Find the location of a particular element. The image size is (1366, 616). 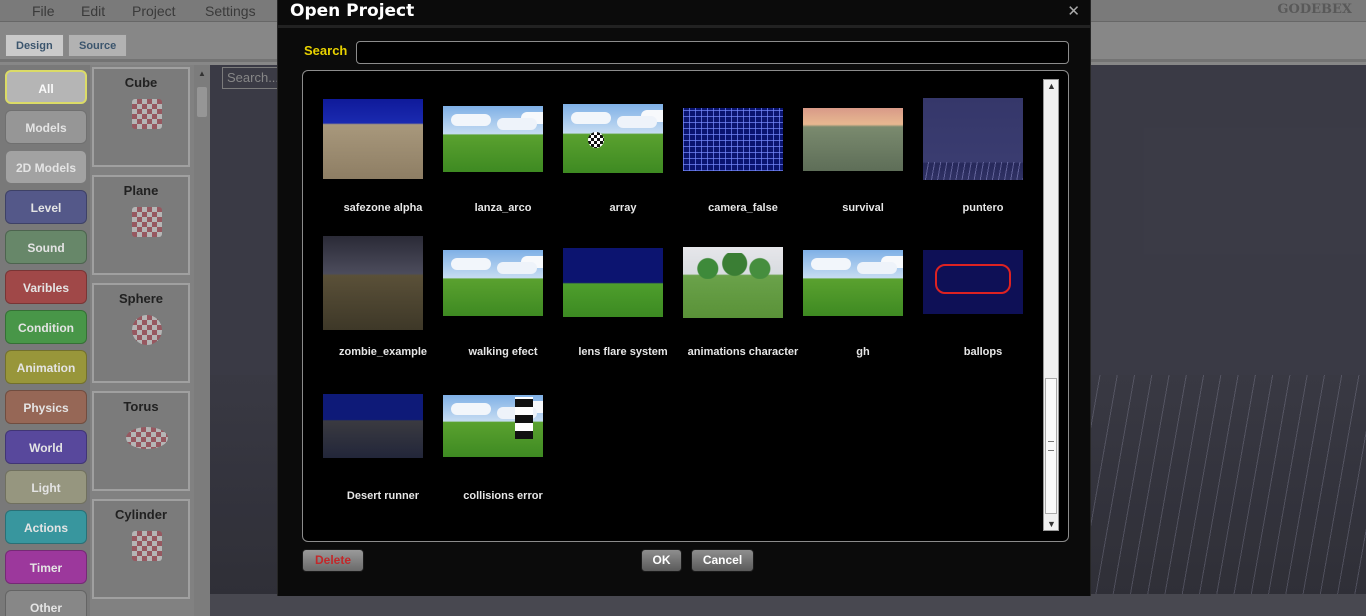

grip-icon is located at coordinates (1051, 446).